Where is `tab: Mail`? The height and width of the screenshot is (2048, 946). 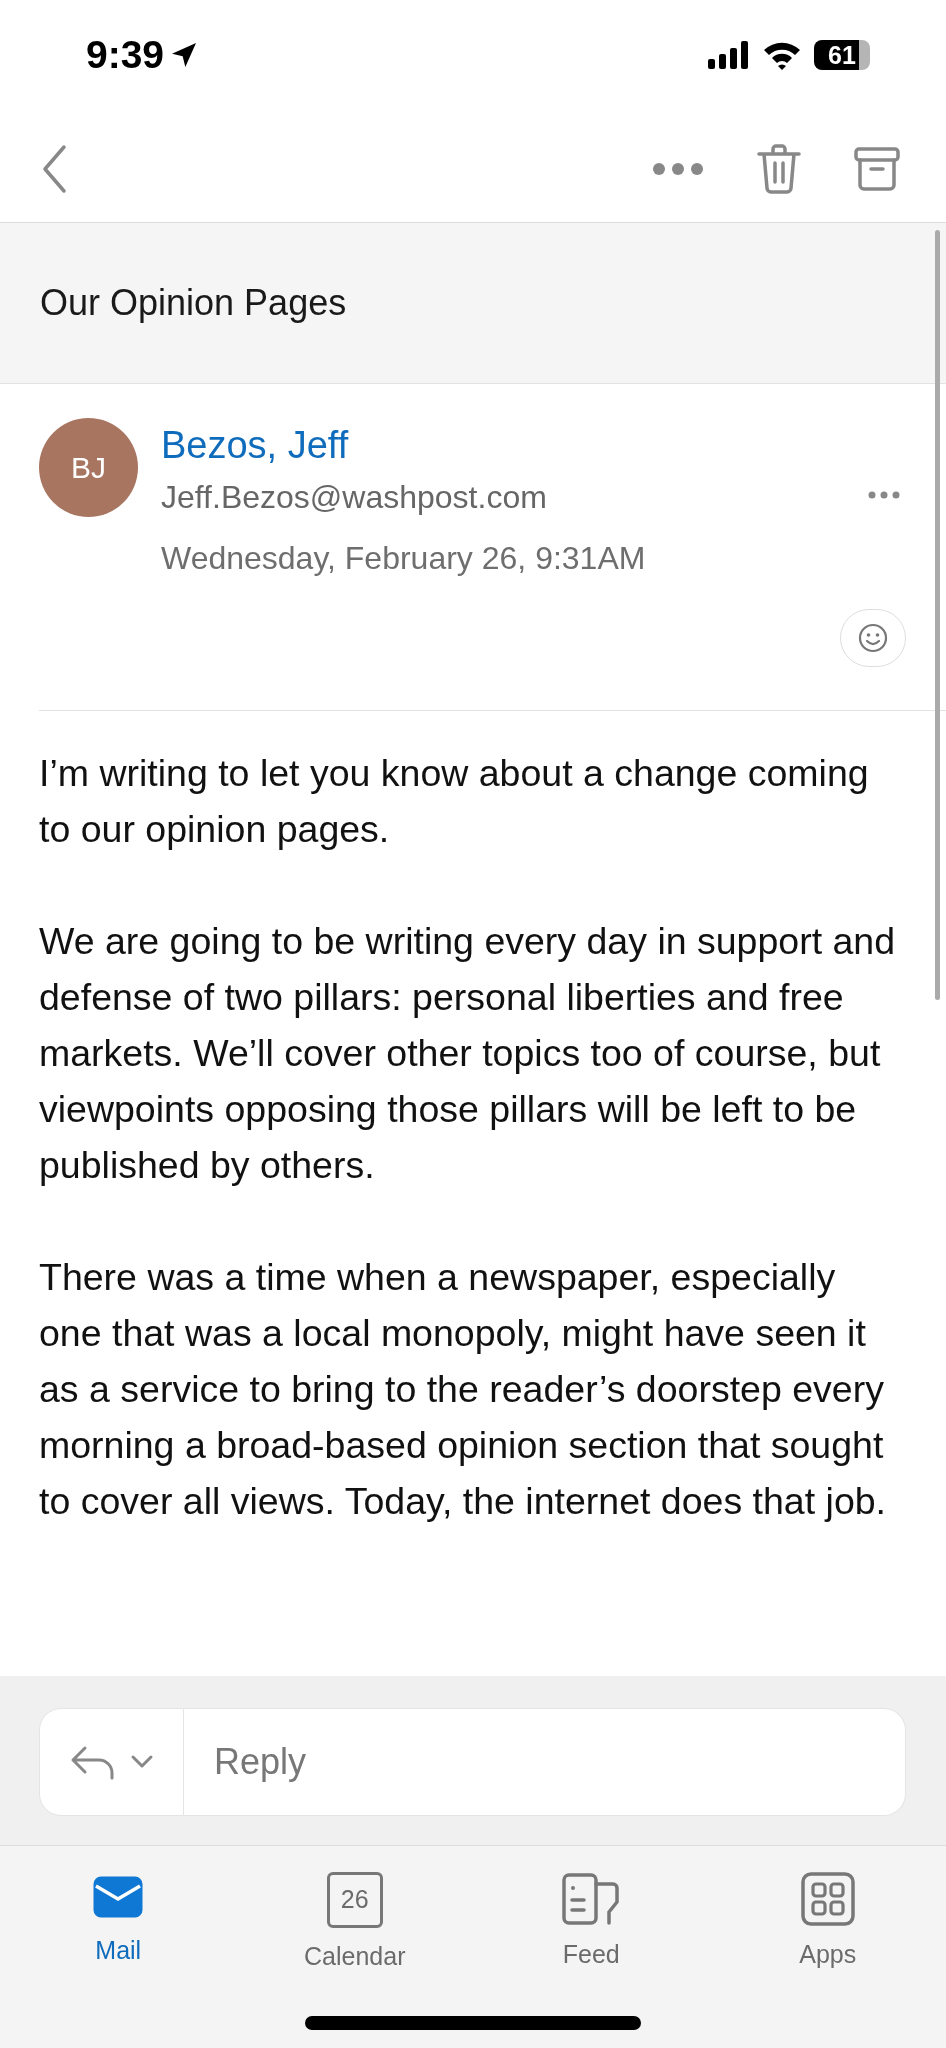
tab: Mail is located at coordinates (118, 1918).